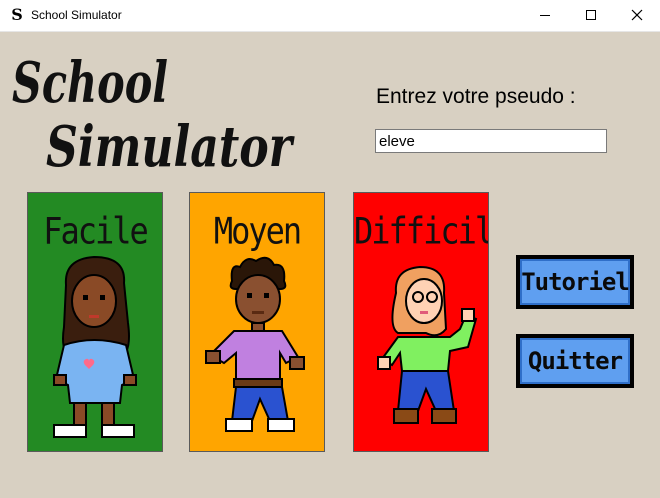 Image resolution: width=660 pixels, height=498 pixels. I want to click on difficulty-card-hard: Difficile, so click(421, 322).